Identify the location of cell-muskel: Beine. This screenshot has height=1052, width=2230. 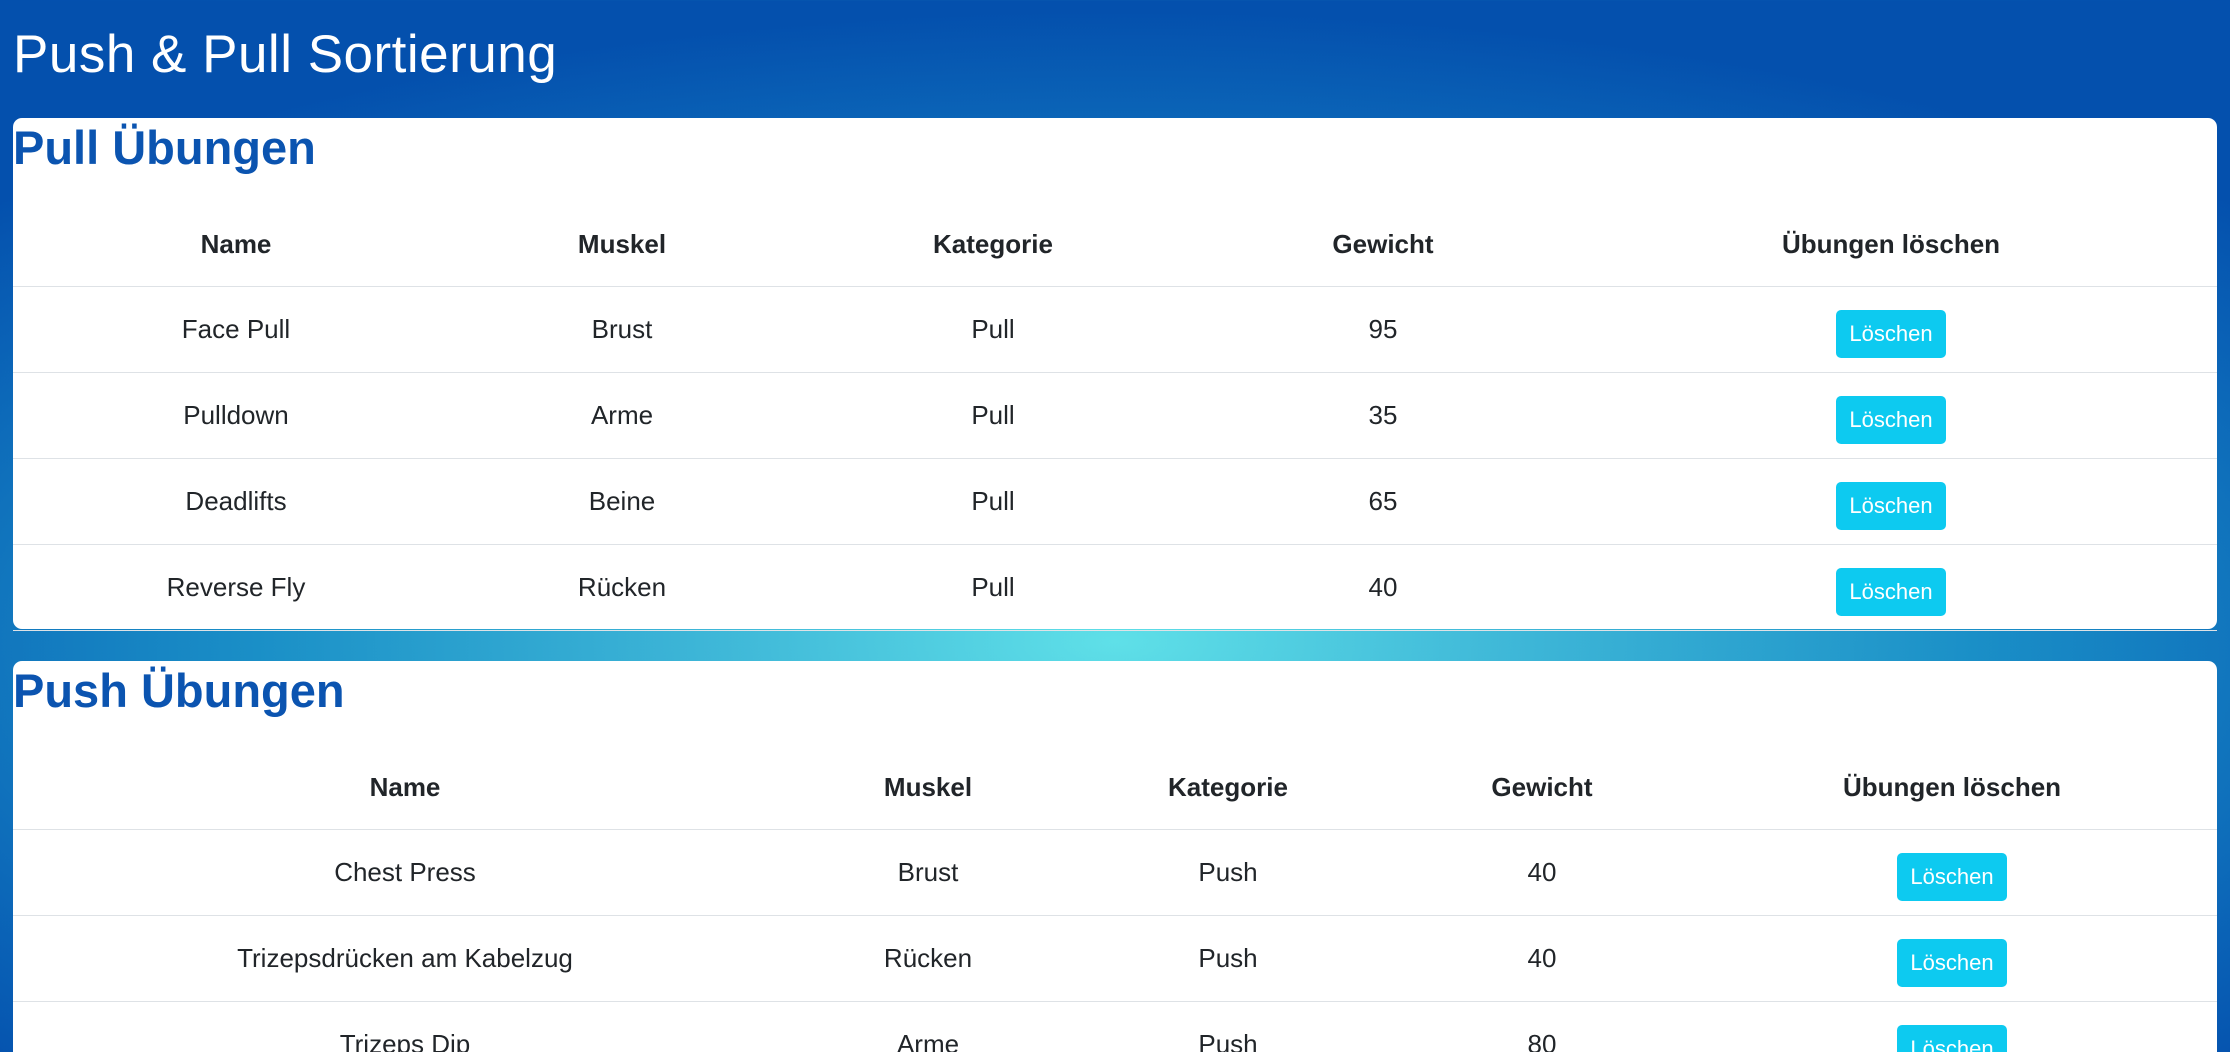
(622, 501).